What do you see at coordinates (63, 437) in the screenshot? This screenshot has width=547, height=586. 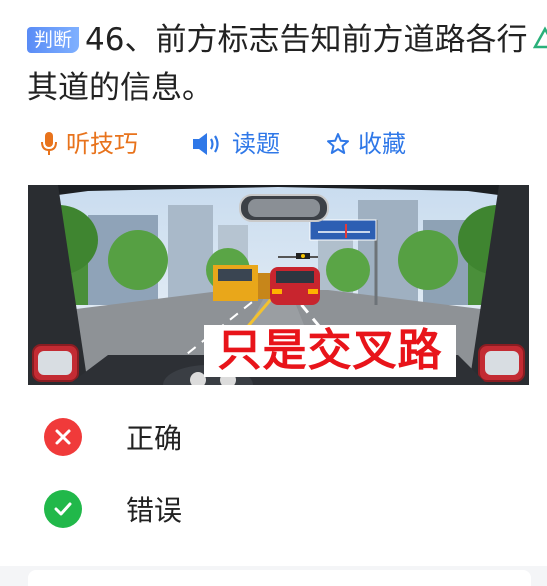 I see `cross-icon` at bounding box center [63, 437].